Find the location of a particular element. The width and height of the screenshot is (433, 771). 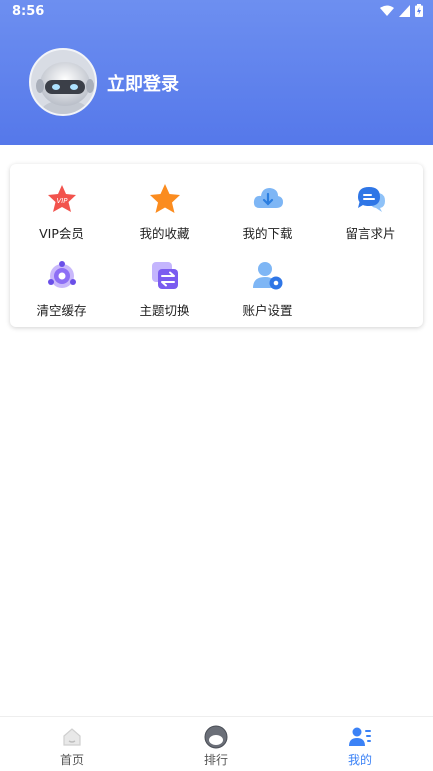

menu-item-label: 主题切换 is located at coordinates (164, 310).